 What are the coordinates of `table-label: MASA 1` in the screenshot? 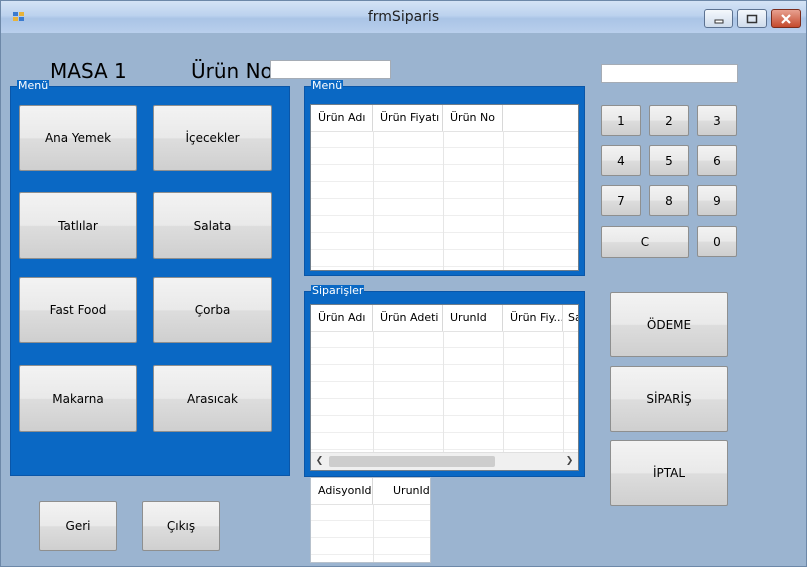 It's located at (88, 71).